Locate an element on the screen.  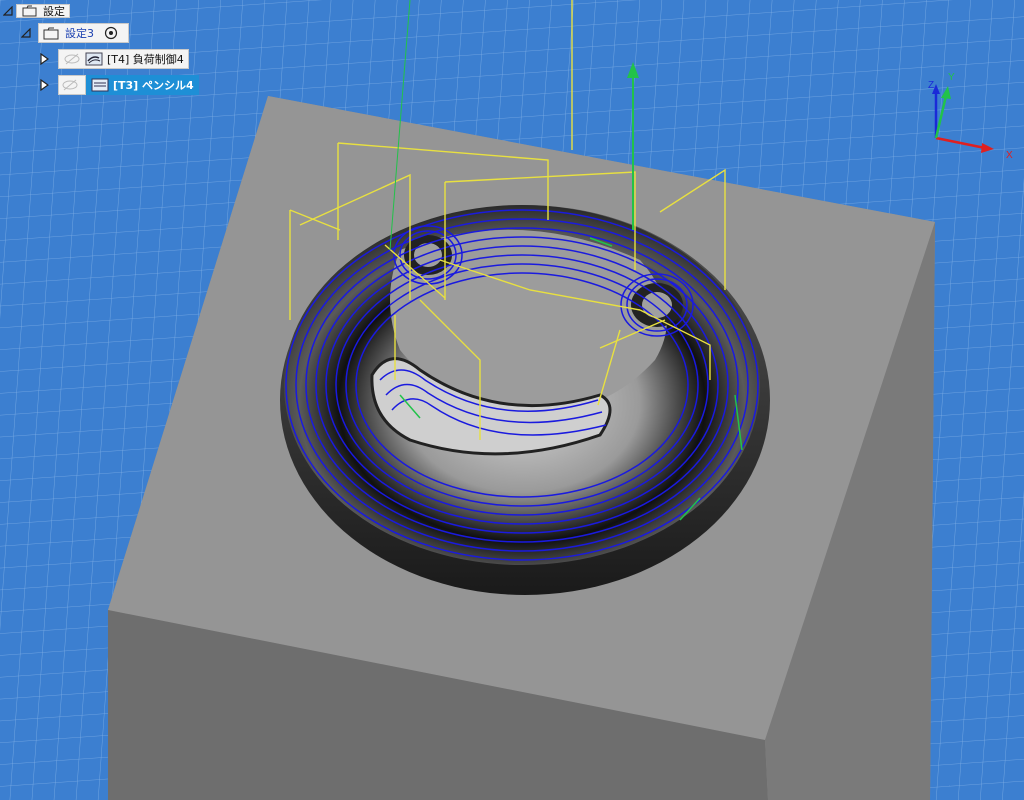
wcs-target-icon is located at coordinates (111, 33).